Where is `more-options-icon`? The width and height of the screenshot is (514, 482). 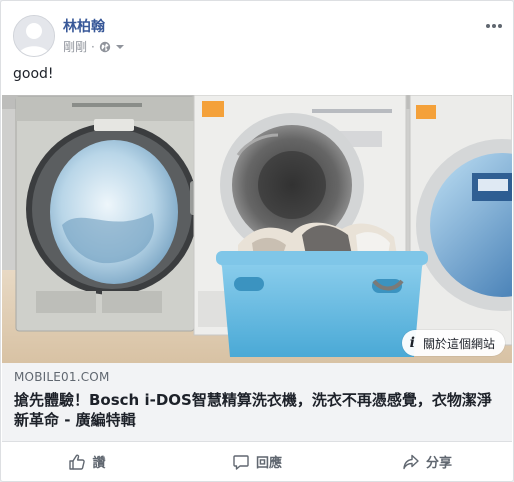 more-options-icon is located at coordinates (494, 22).